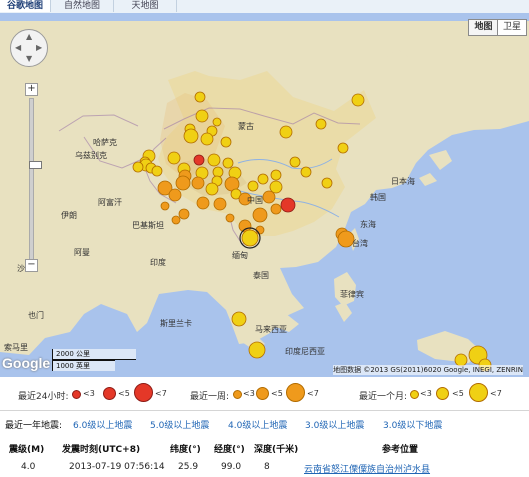 The image size is (529, 477). I want to click on label-indonesia: 印度尼西亚, so click(305, 351).